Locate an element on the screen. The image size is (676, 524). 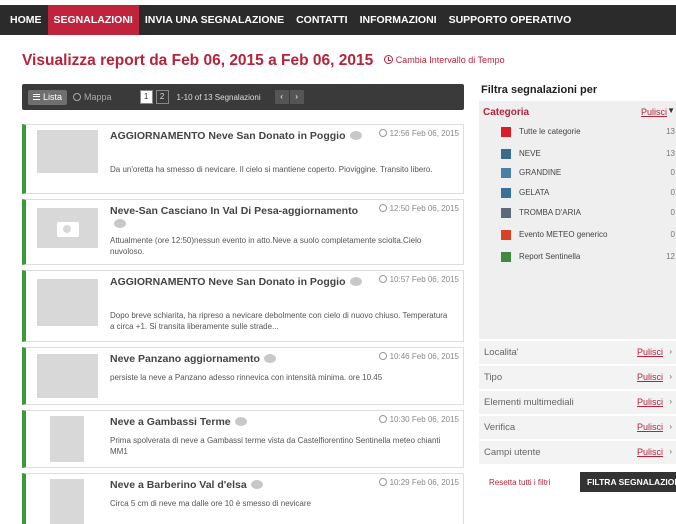
filter-section-label: Verifica is located at coordinates (500, 427).